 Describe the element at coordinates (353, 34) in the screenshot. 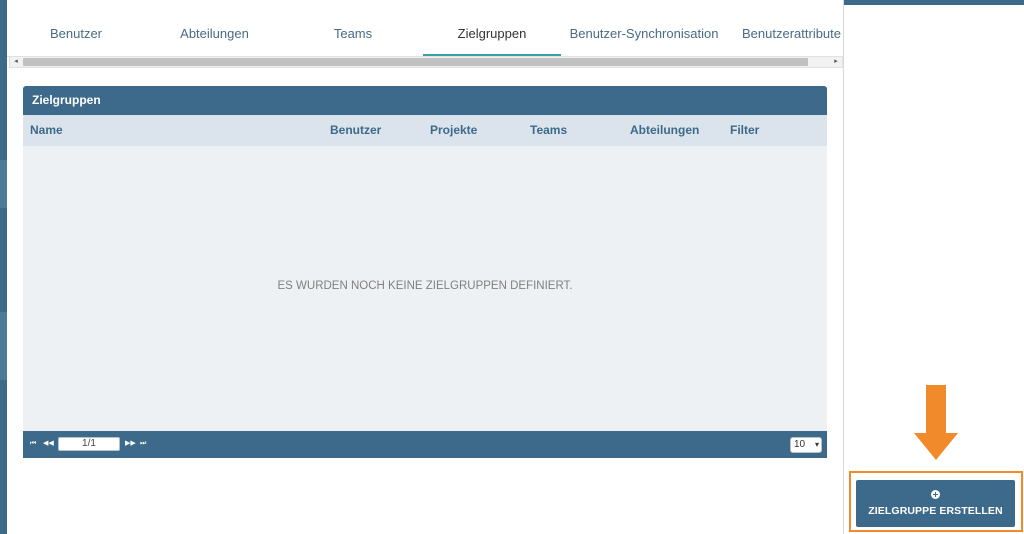

I see `tab-teams: Teams` at that location.